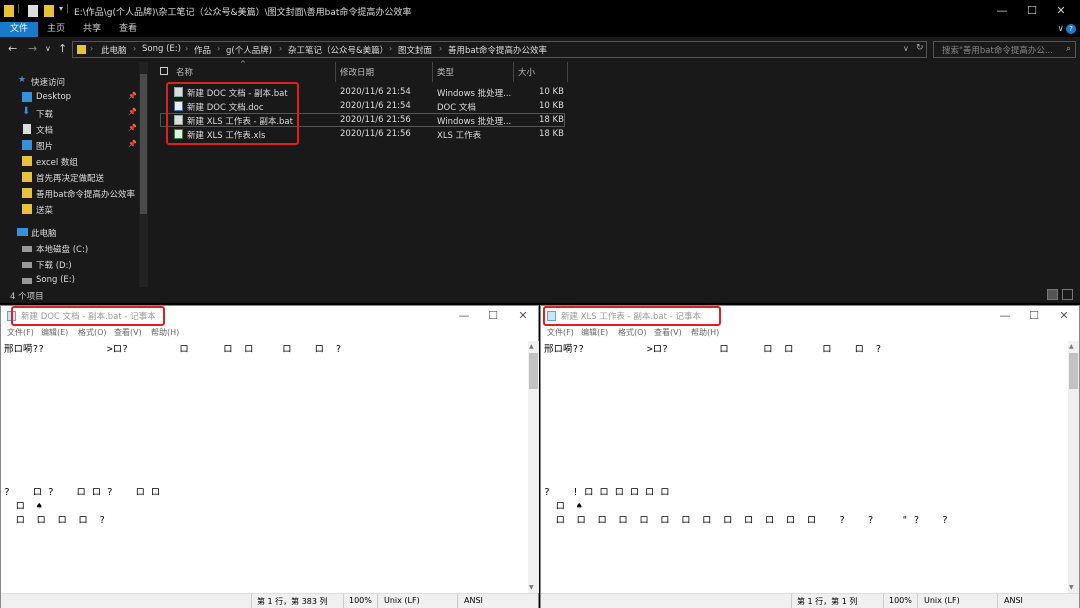 The image size is (1080, 608). What do you see at coordinates (92, 29) in the screenshot?
I see `tab-share: 共享` at bounding box center [92, 29].